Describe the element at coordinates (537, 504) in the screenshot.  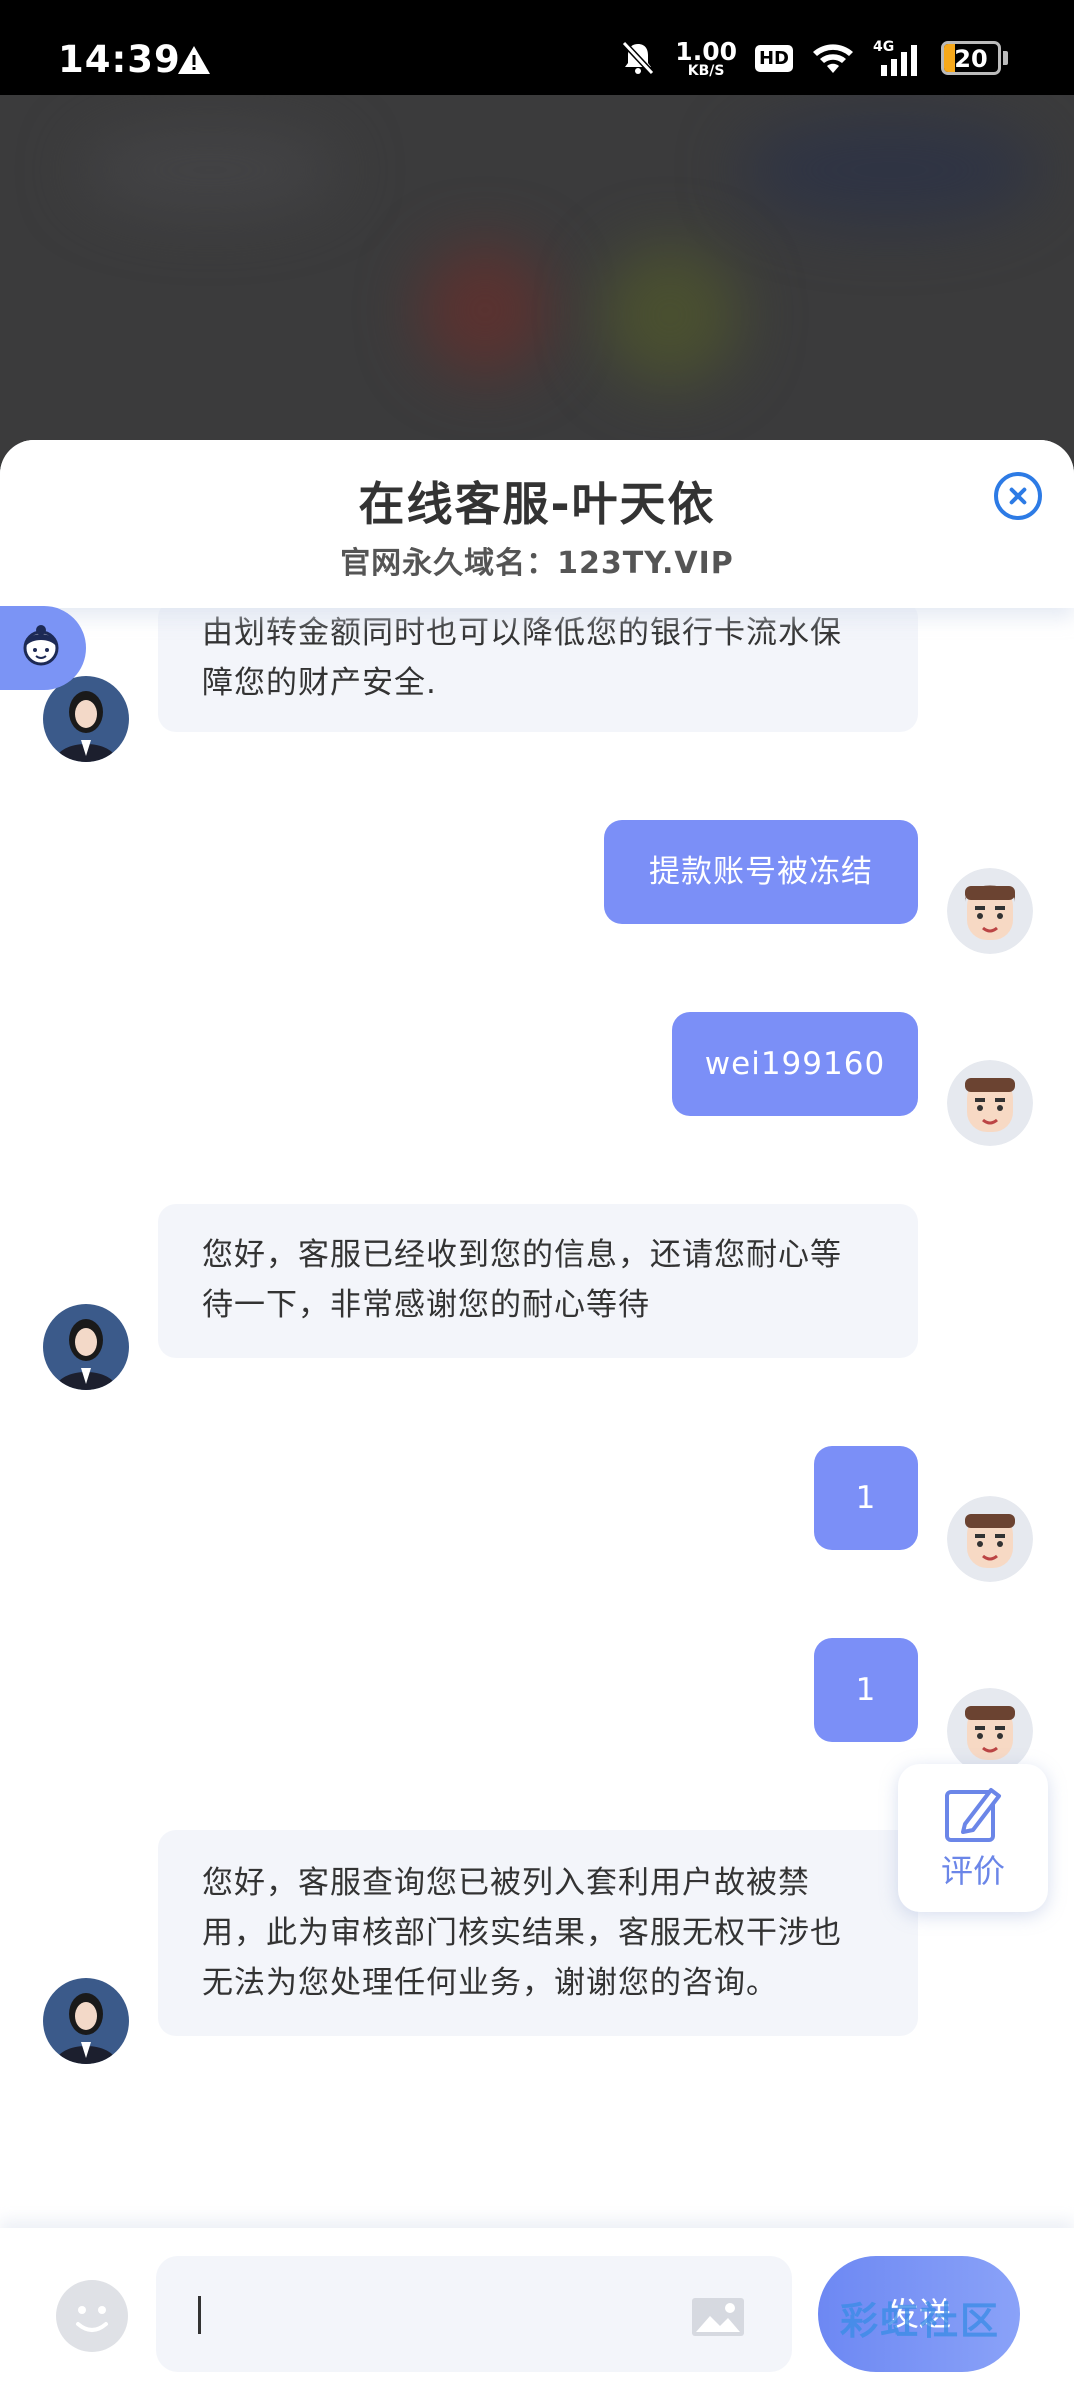
I see `page-title: 在线客服-叶天依` at that location.